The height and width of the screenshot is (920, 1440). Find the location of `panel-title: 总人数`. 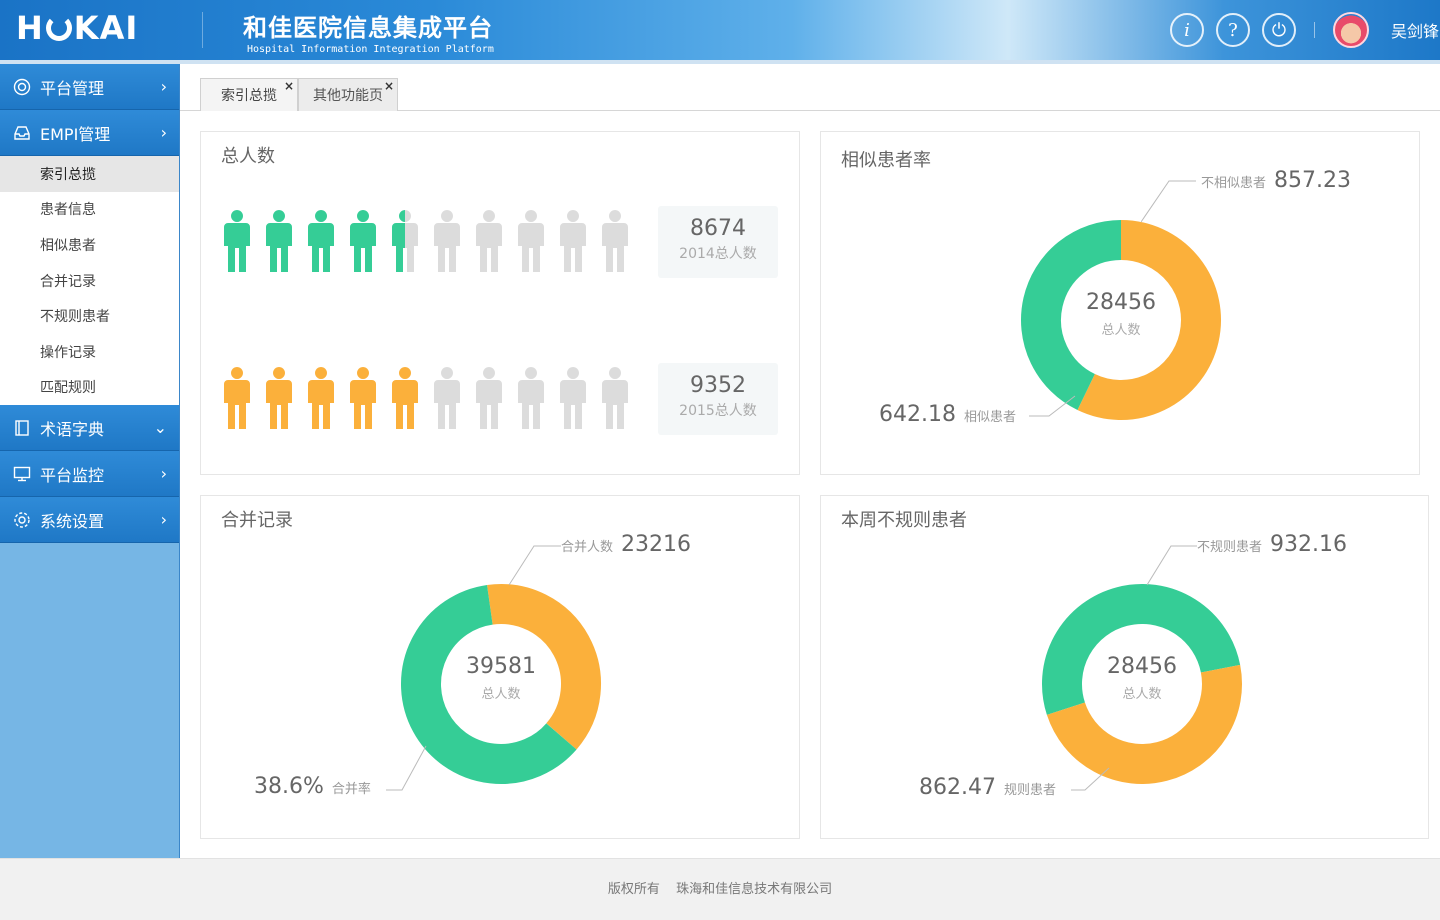

panel-title: 总人数 is located at coordinates (248, 156).